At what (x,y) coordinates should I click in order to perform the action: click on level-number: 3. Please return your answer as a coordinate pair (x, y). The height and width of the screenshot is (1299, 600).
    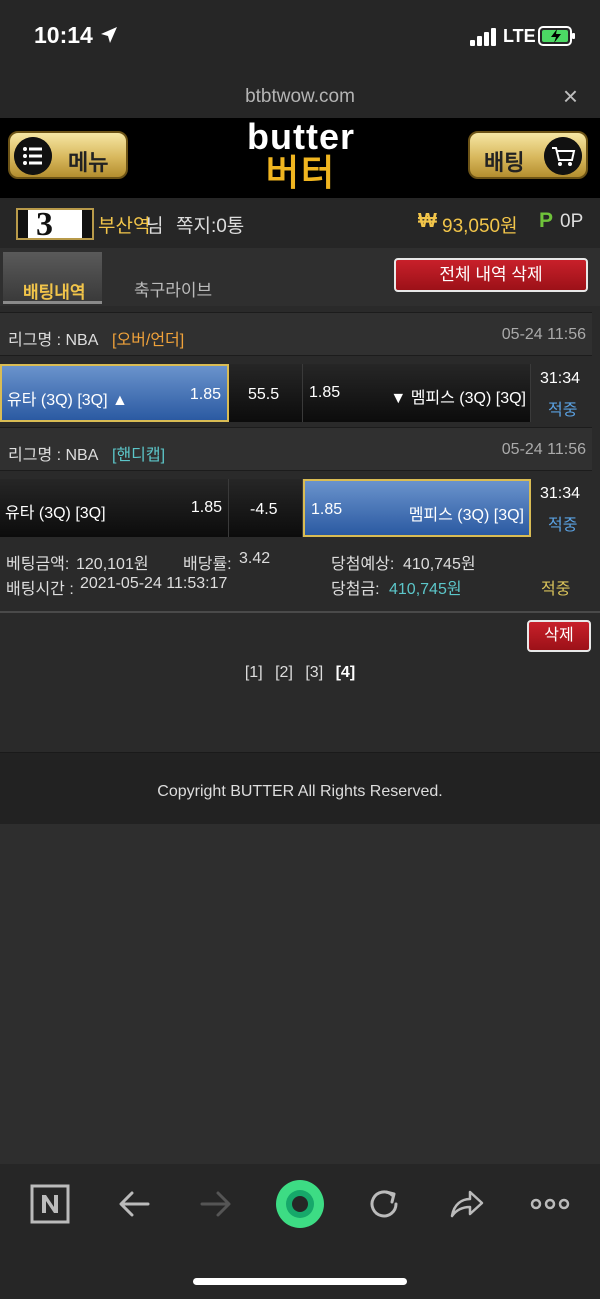
    Looking at the image, I should click on (44, 224).